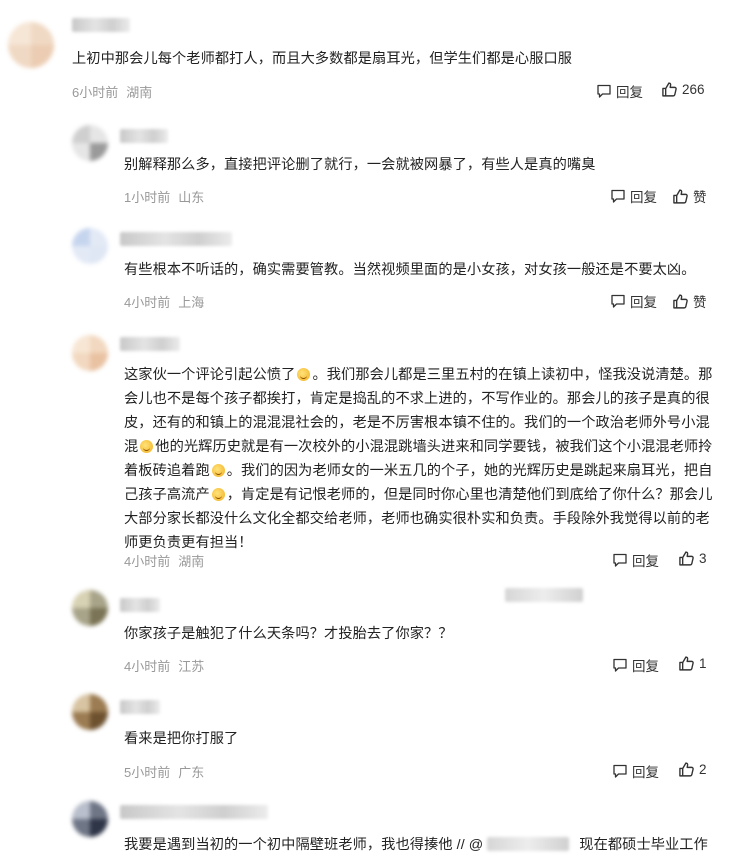  I want to click on comment-meta: 1小时前 山东, so click(164, 196).